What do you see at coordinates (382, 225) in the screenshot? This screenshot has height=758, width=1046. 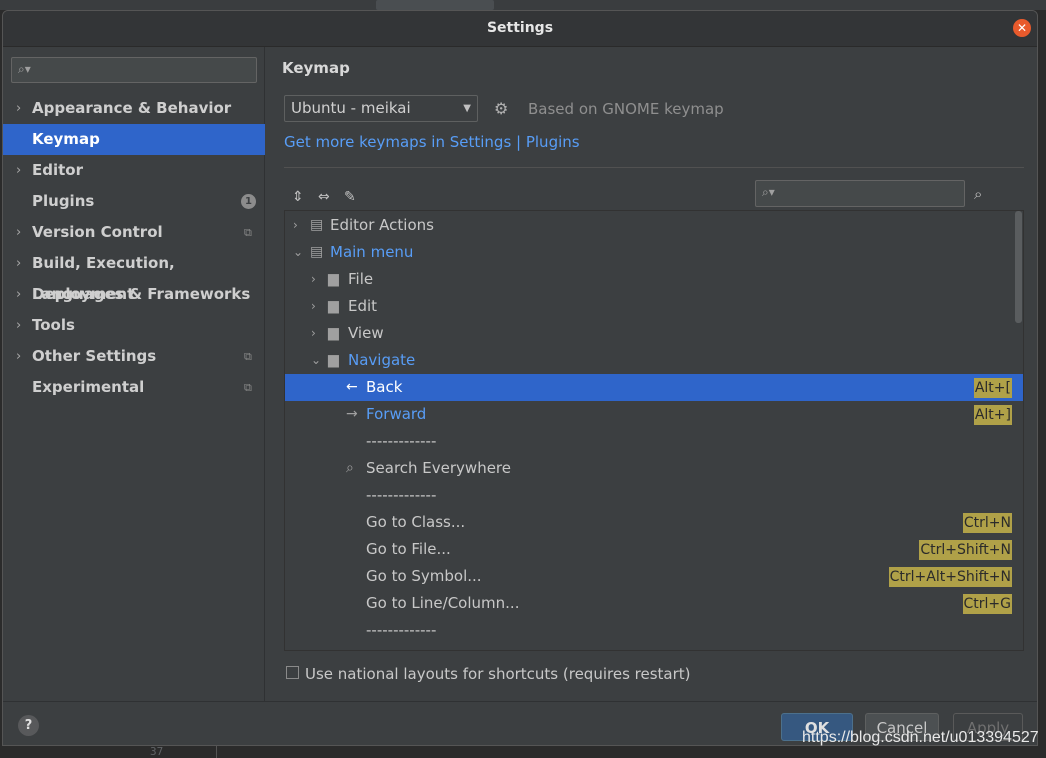 I see `tree-row-label: Editor Actions` at bounding box center [382, 225].